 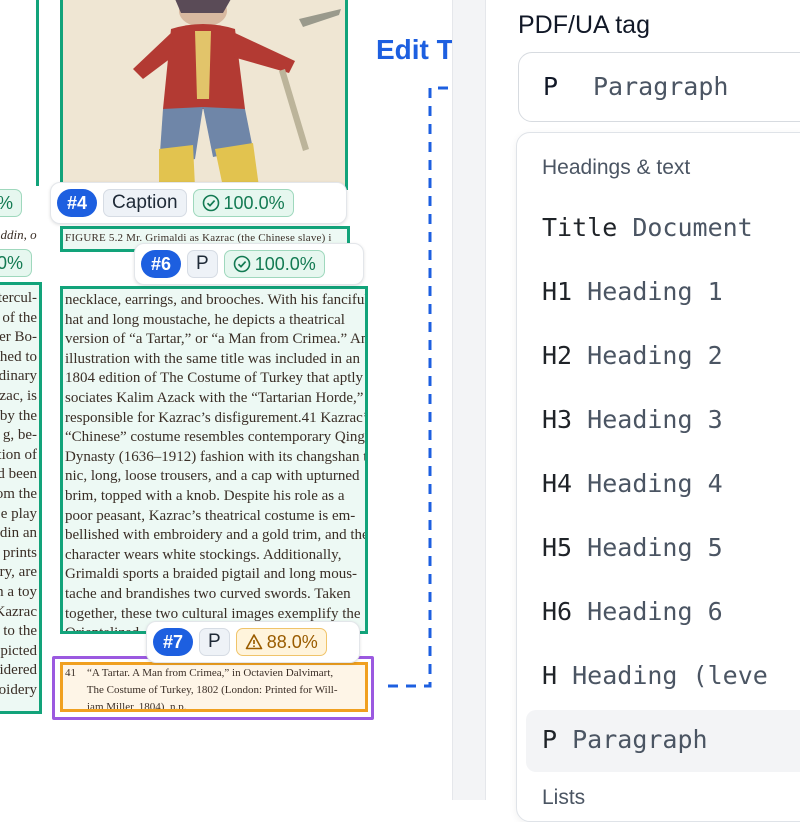 I want to click on block-id: #7, so click(x=173, y=642).